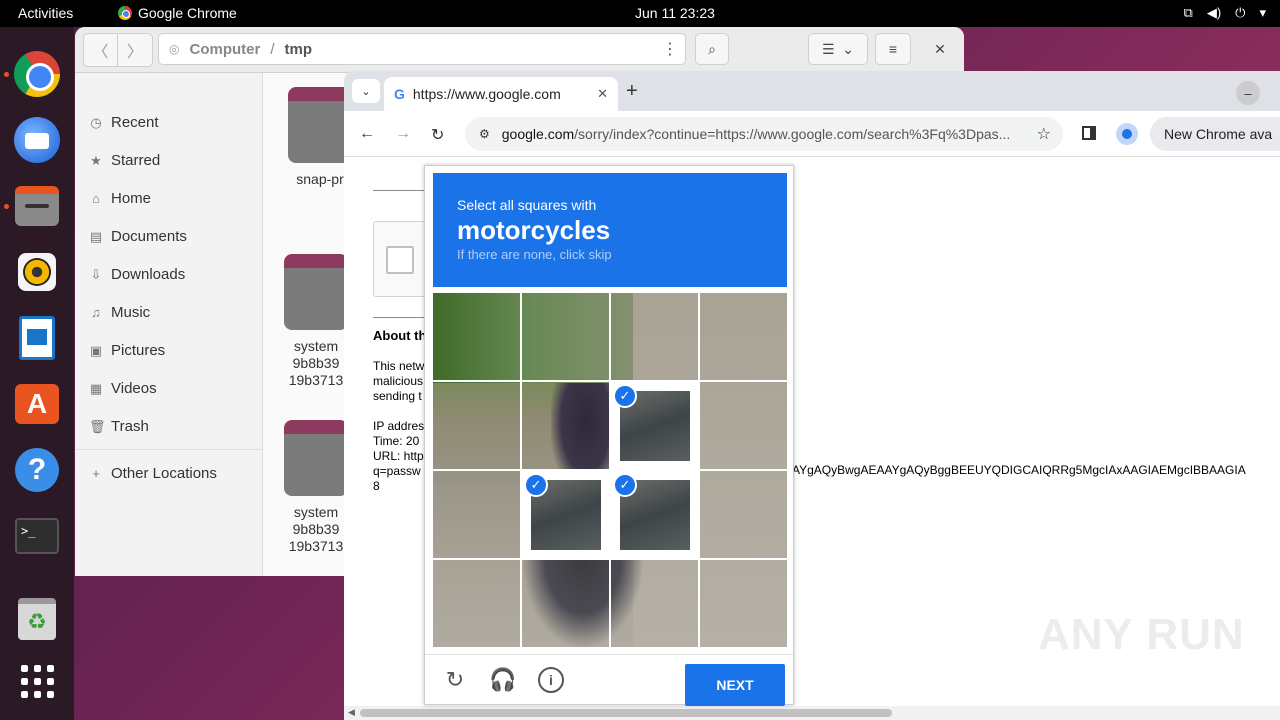 Image resolution: width=1280 pixels, height=720 pixels. I want to click on dock-show-apps, so click(37, 681).